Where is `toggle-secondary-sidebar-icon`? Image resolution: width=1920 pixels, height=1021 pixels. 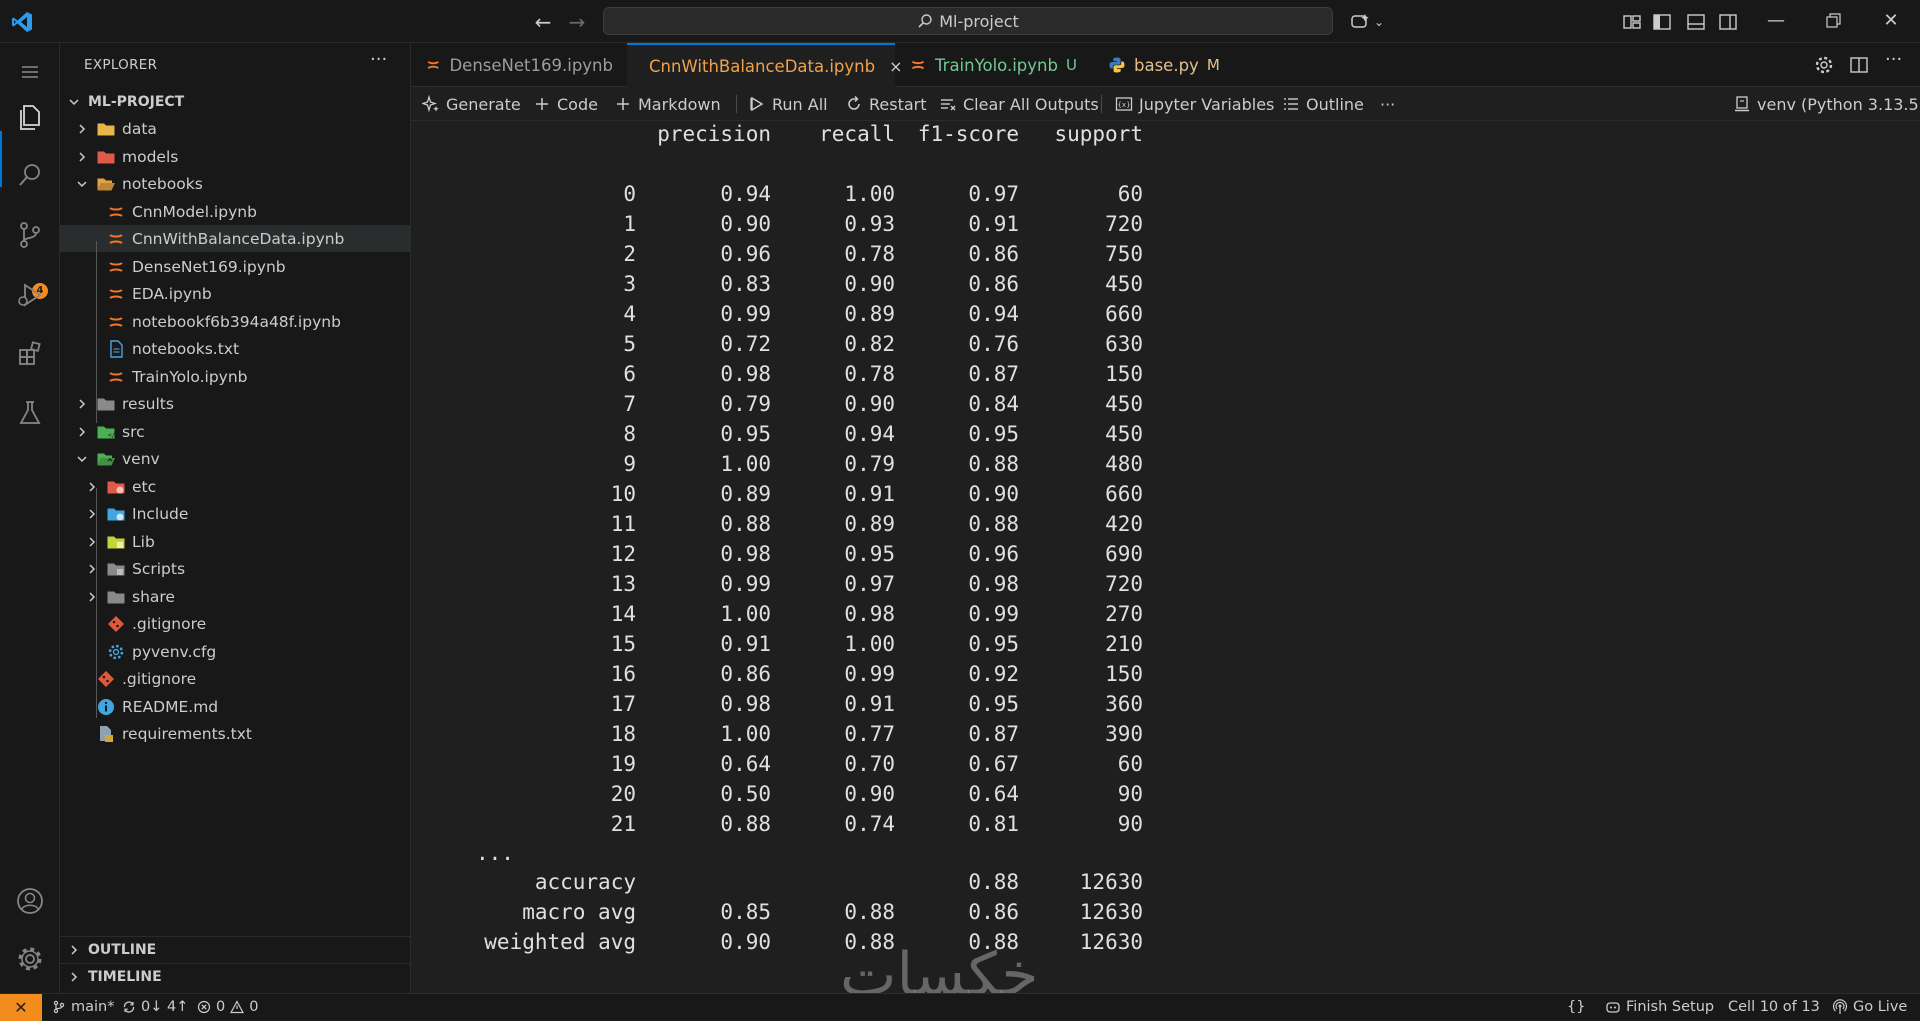
toggle-secondary-sidebar-icon is located at coordinates (1728, 22).